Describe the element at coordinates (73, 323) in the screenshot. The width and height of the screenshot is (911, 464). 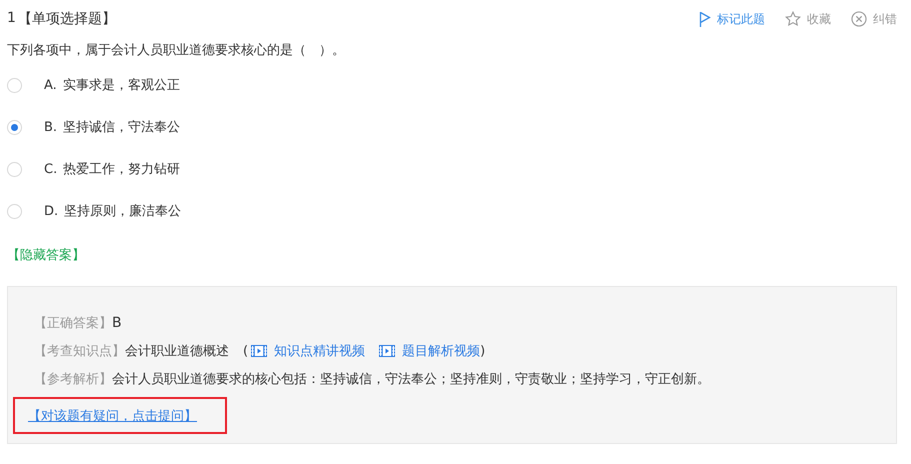
I see `field-label: 【正确答案】` at that location.